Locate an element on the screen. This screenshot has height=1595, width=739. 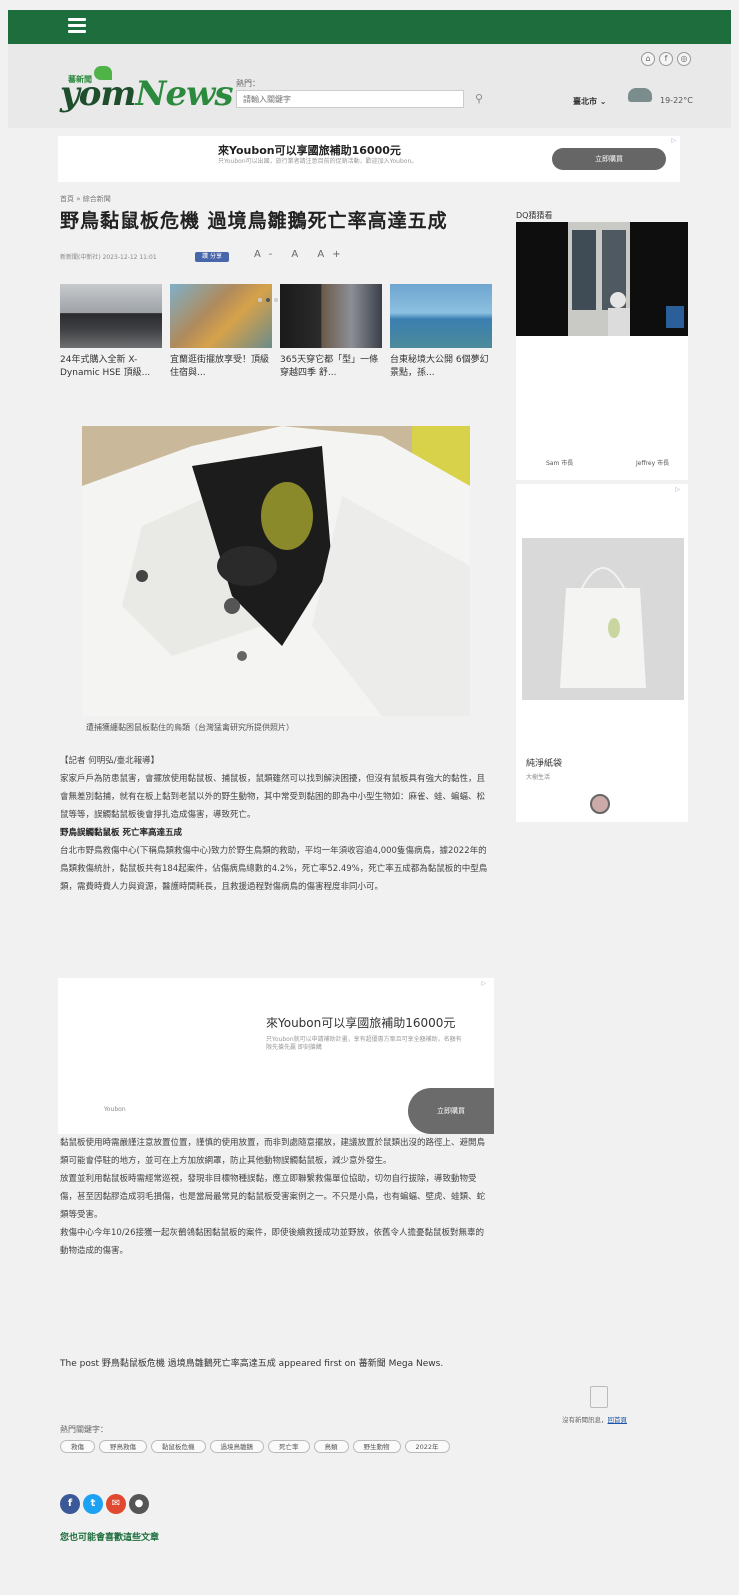
sidebar-ad: ▷ 純淨紙袋 大樹生活 is located at coordinates (602, 636).